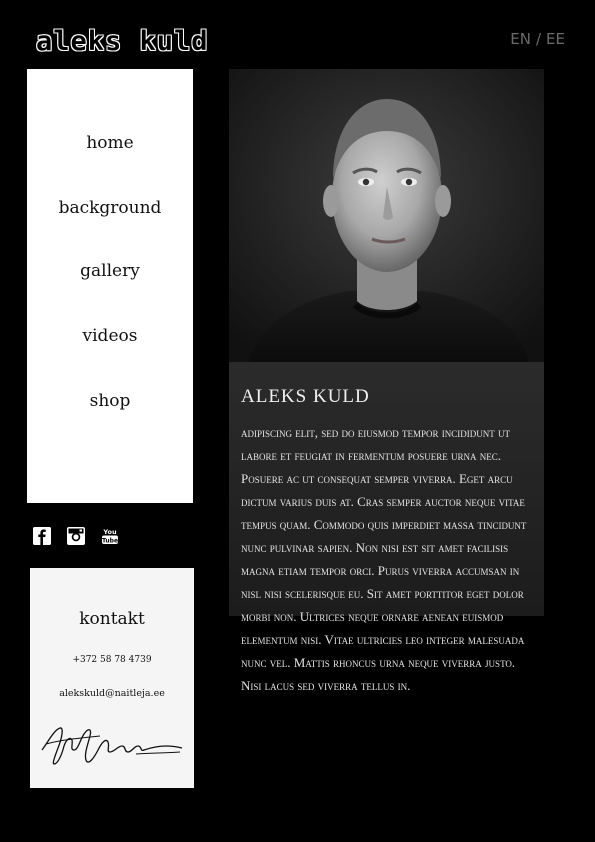 The height and width of the screenshot is (842, 595). What do you see at coordinates (42, 536) in the screenshot?
I see `facebook-icon` at bounding box center [42, 536].